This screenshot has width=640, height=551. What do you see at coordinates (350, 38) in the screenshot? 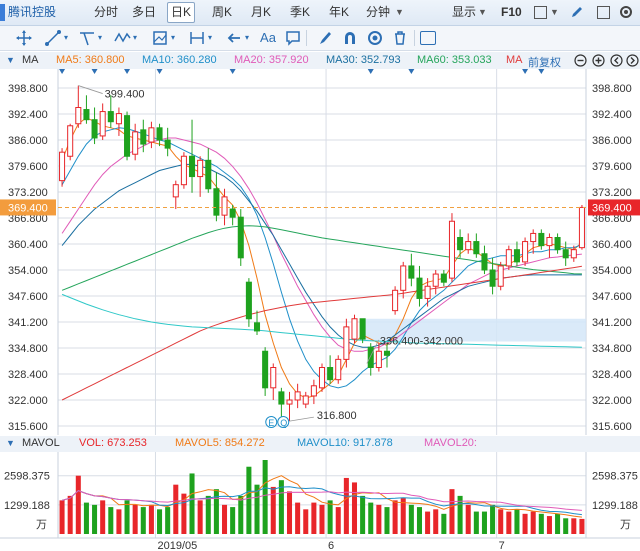
I see `magnet-icon` at bounding box center [350, 38].